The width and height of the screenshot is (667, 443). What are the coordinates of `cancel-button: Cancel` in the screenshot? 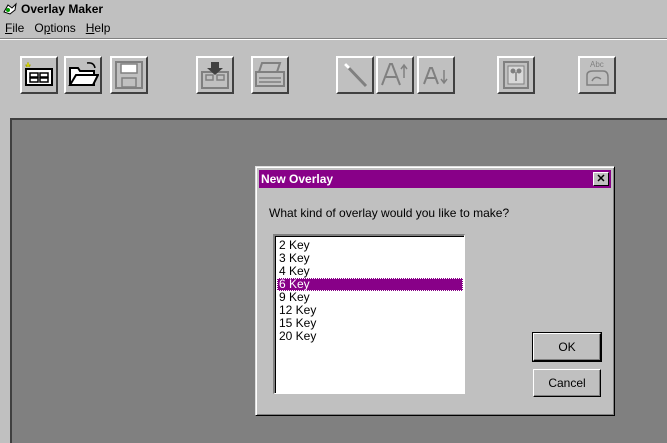 It's located at (567, 383).